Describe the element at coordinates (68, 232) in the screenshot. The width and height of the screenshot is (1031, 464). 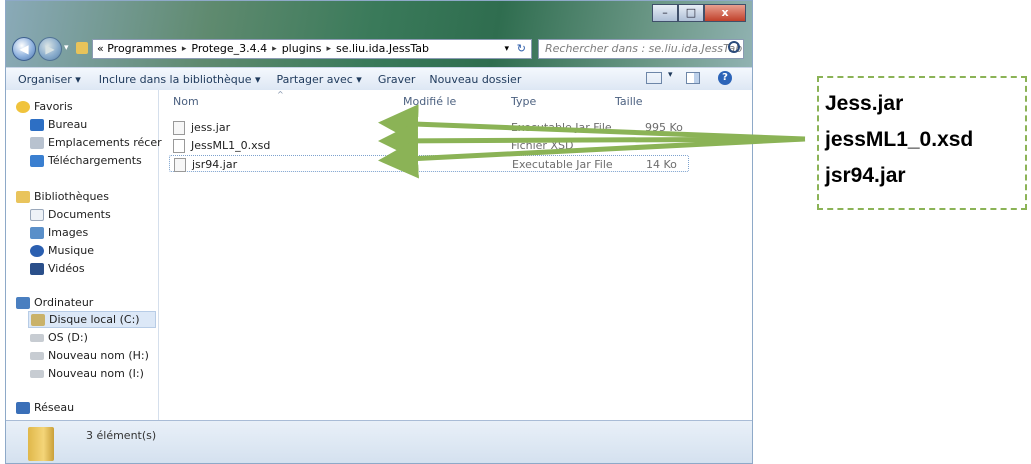
I see `sidebar-label: Images` at that location.